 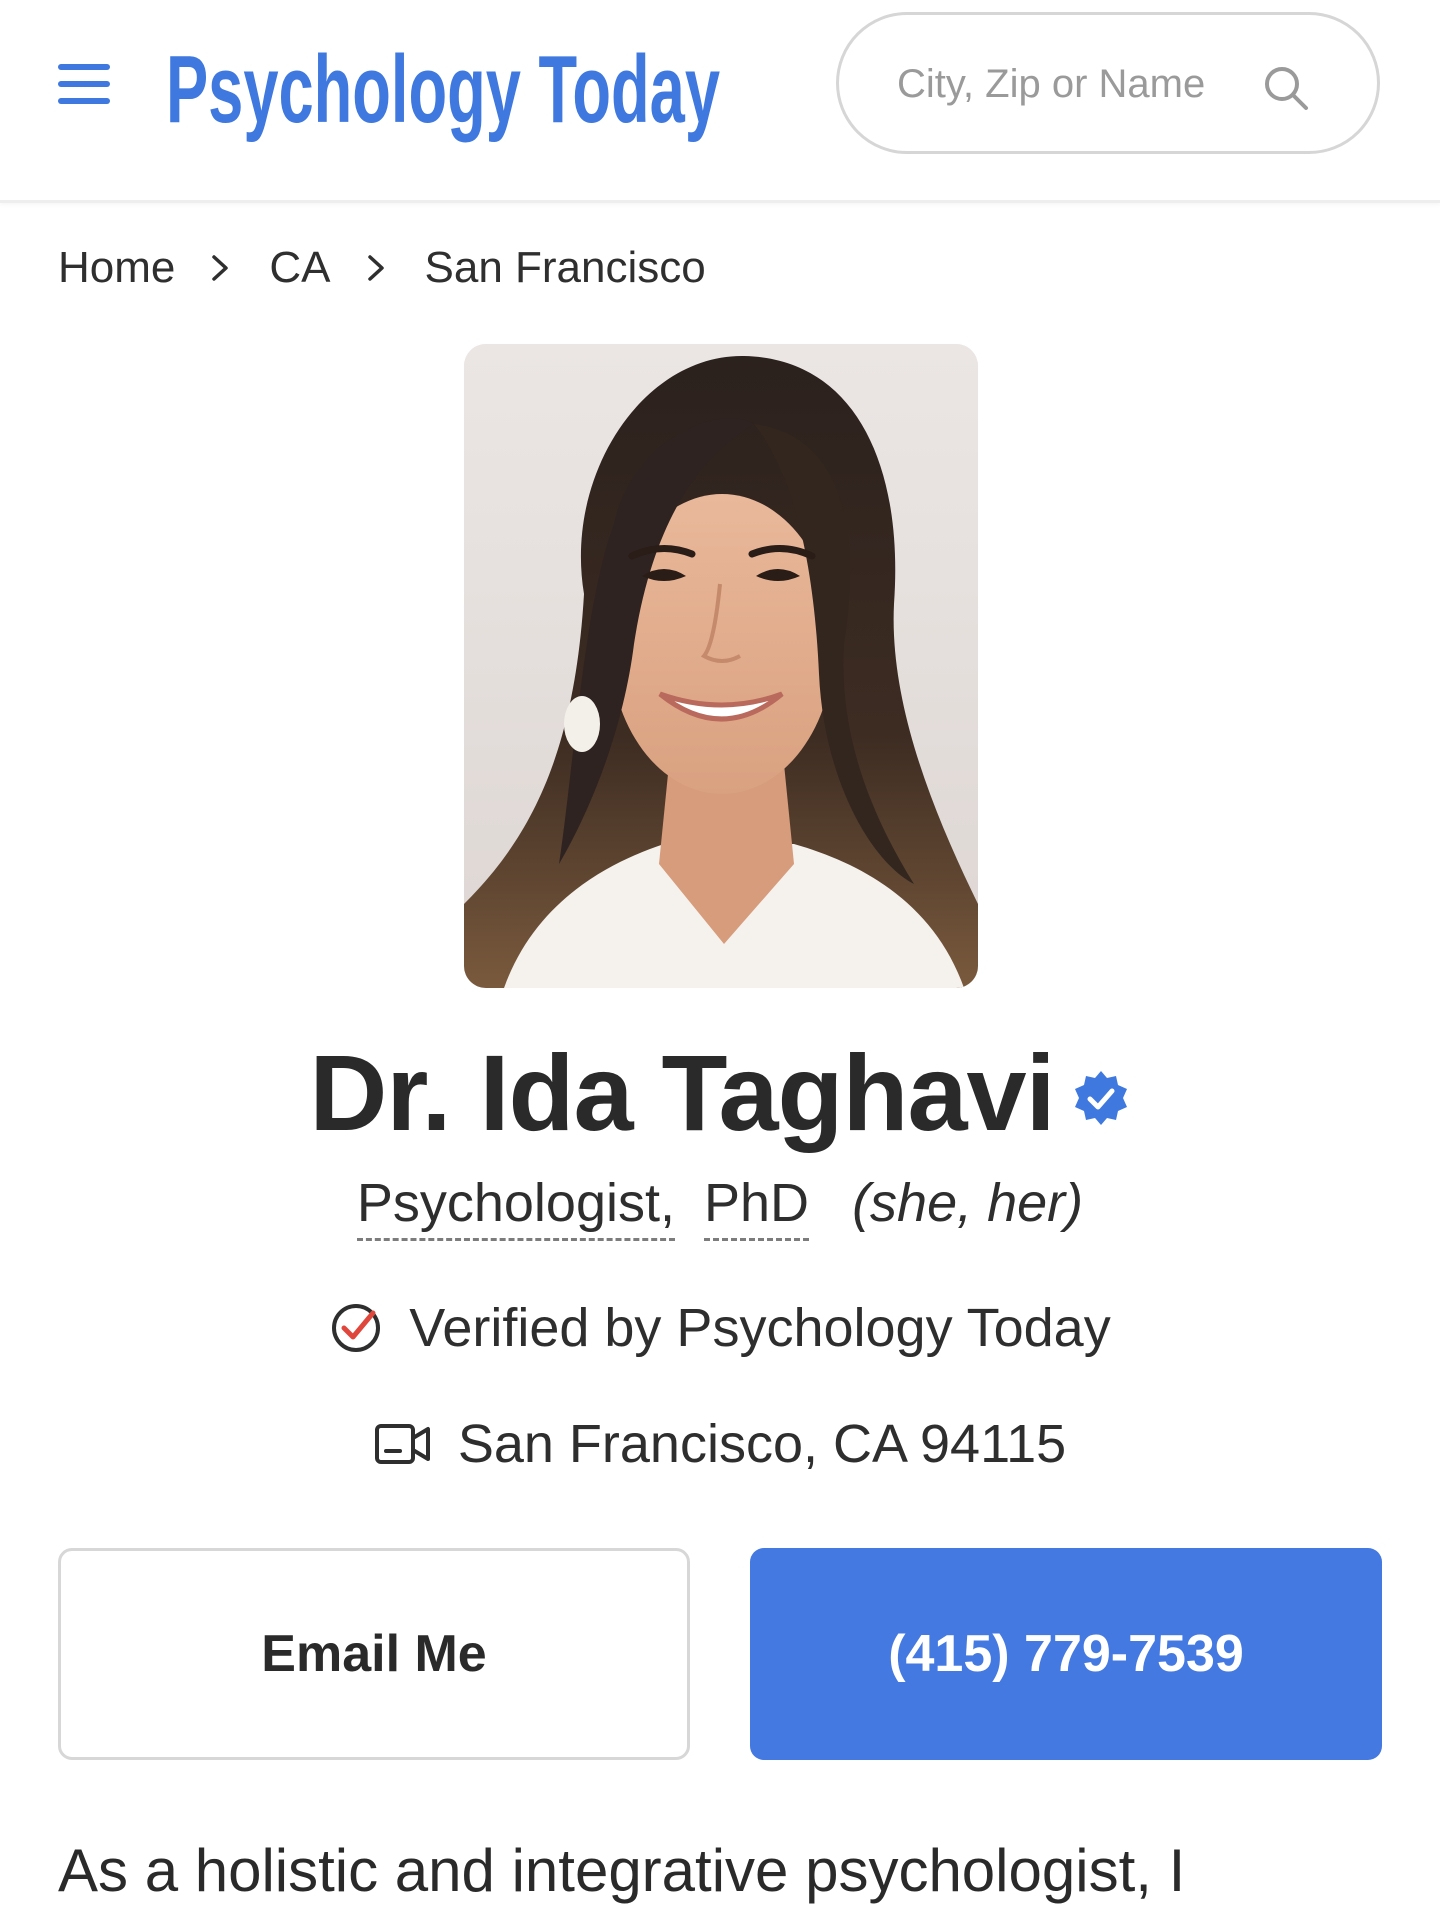 I want to click on verified-line: Verified by Psychology Today, so click(x=720, y=1328).